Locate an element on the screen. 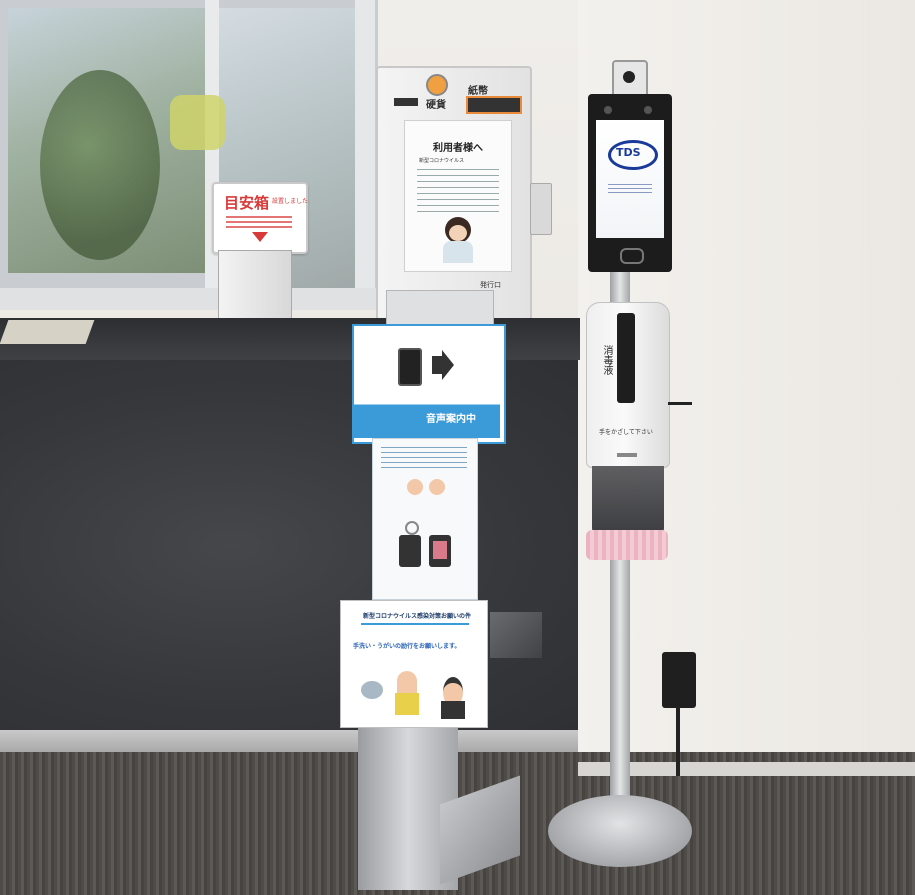 The width and height of the screenshot is (915, 895). bill-slot is located at coordinates (494, 105).